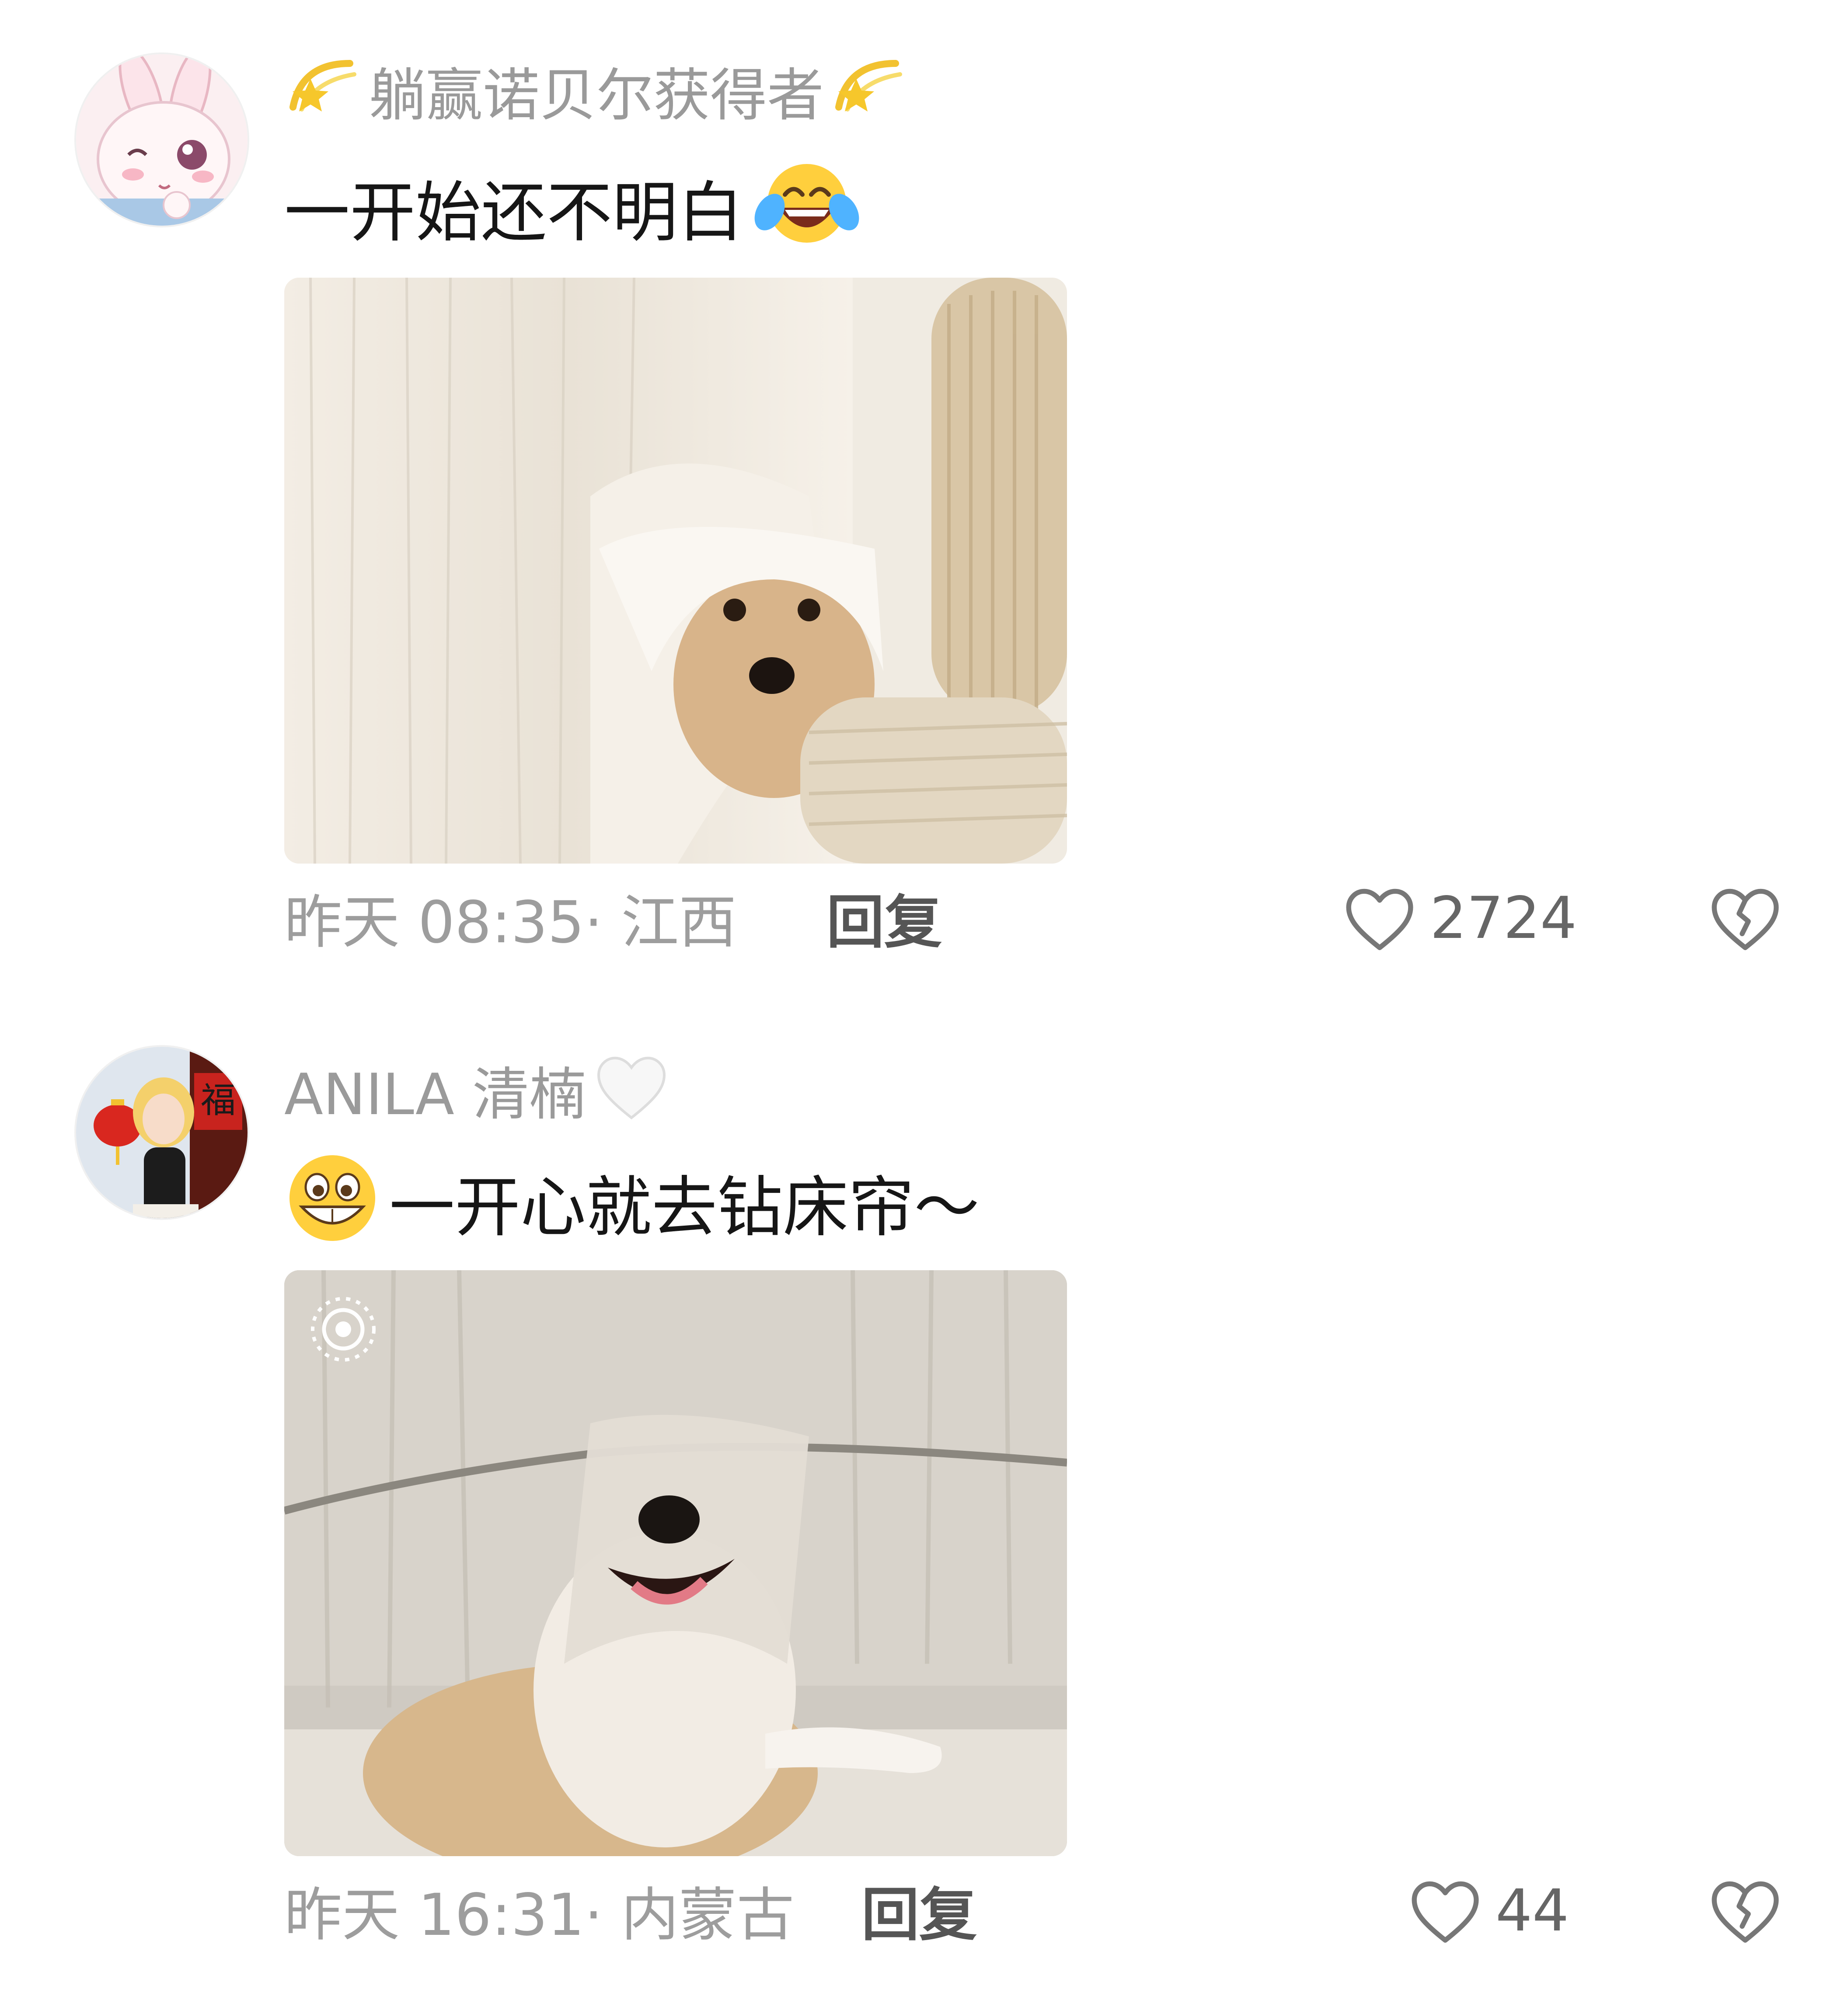 Image resolution: width=1848 pixels, height=2007 pixels. Describe the element at coordinates (631, 1094) in the screenshot. I see `white-heart-emoji-icon` at that location.